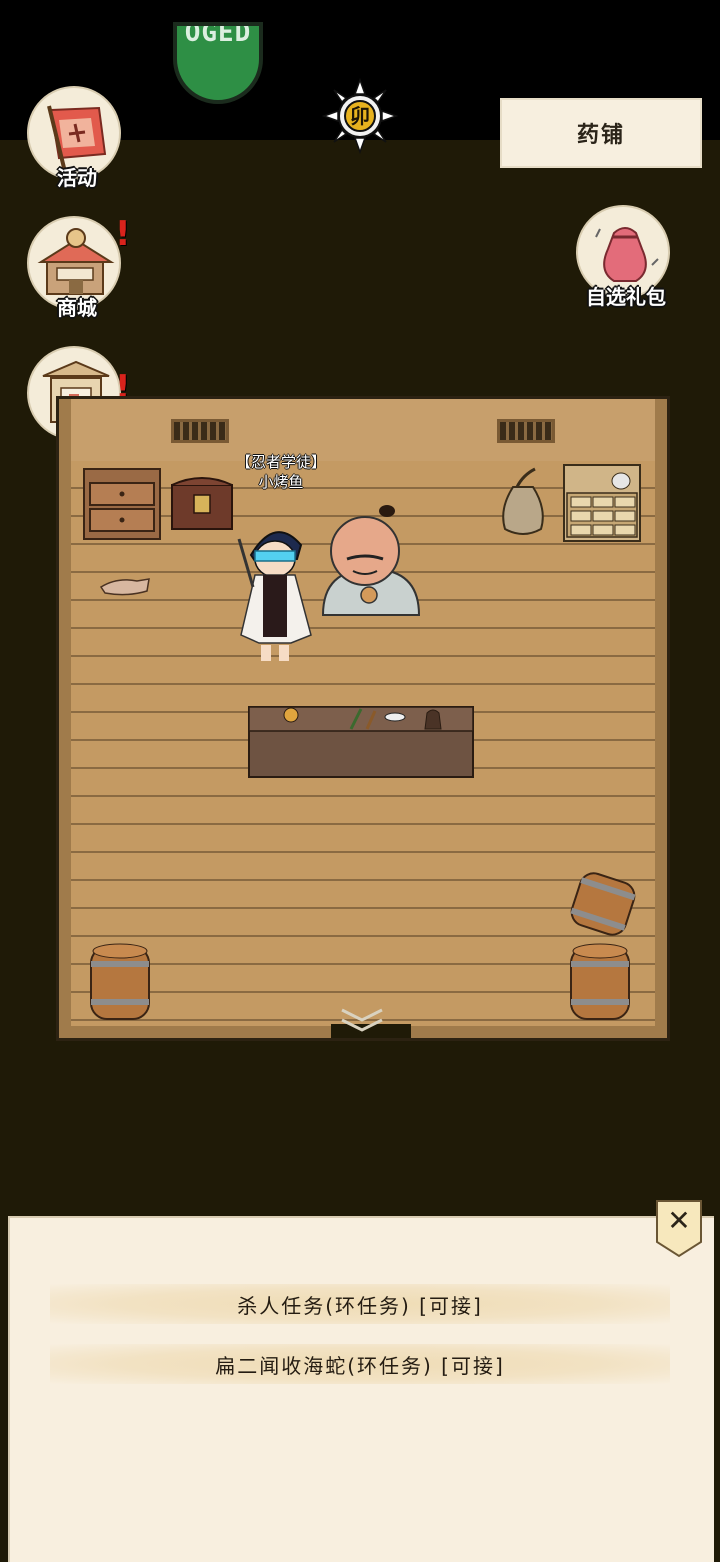 The width and height of the screenshot is (720, 1562). Describe the element at coordinates (120, 982) in the screenshot. I see `barrel-left` at that location.